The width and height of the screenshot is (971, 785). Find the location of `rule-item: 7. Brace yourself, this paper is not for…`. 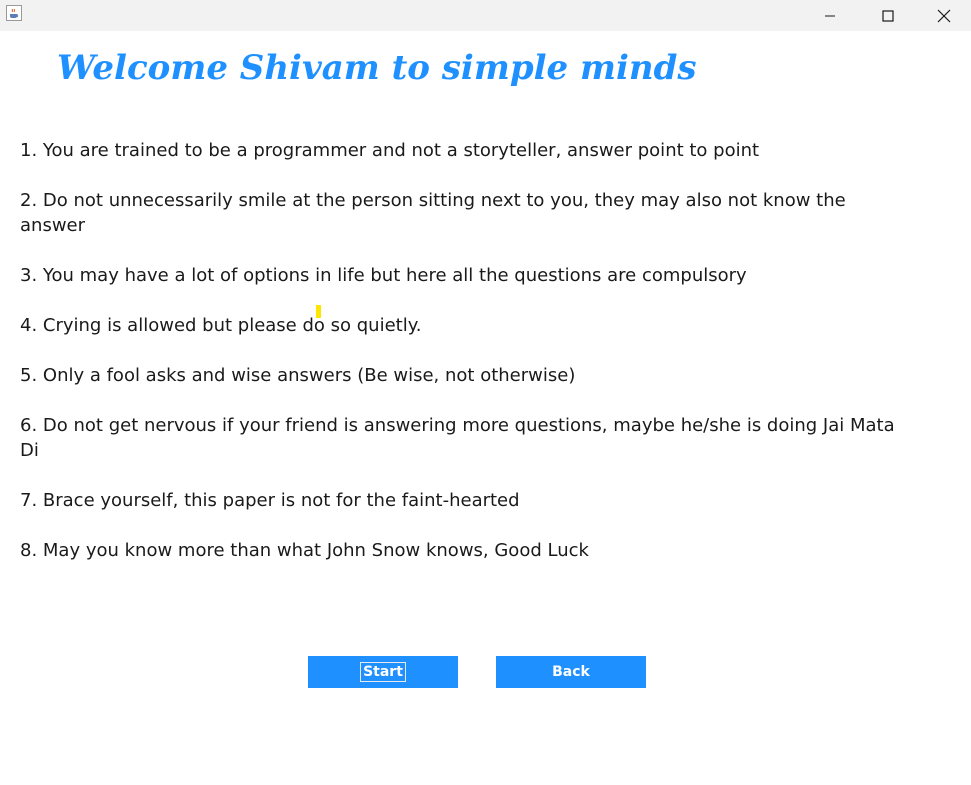

rule-item: 7. Brace yourself, this paper is not for… is located at coordinates (270, 500).